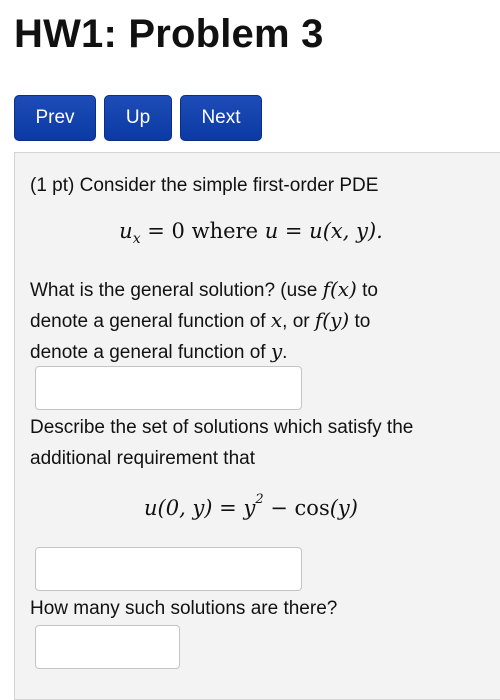  I want to click on answer-2-input, so click(168, 569).